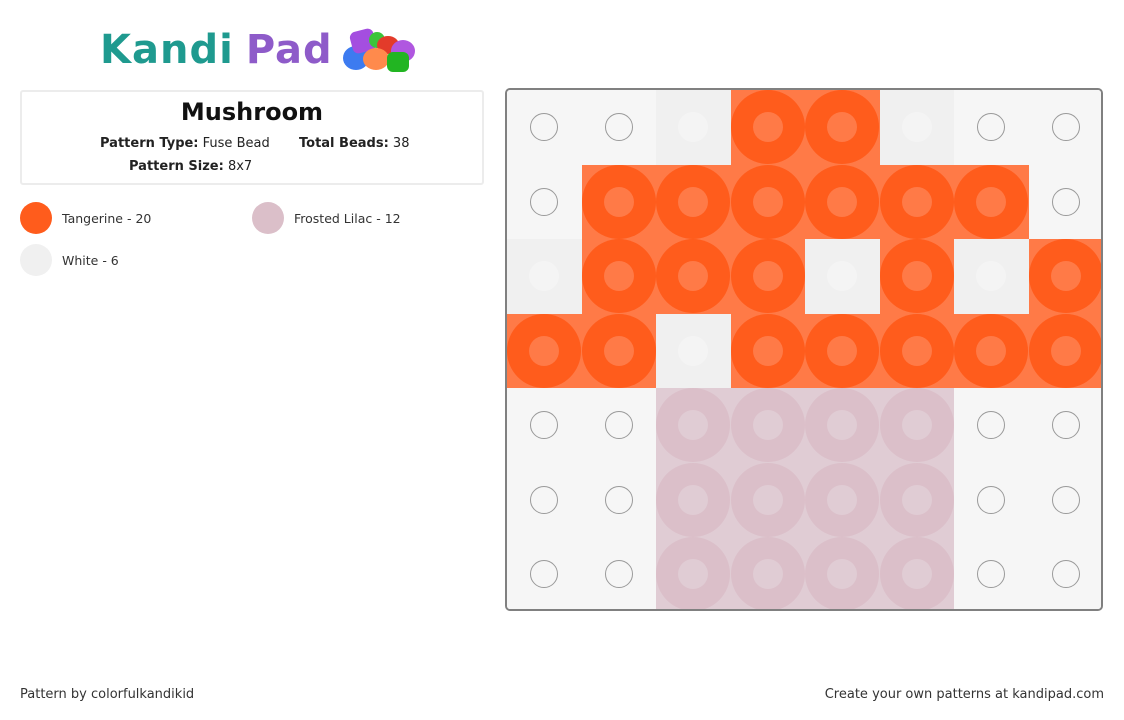  Describe the element at coordinates (107, 694) in the screenshot. I see `pattern-credit: Pattern by colorfulkandikid` at that location.